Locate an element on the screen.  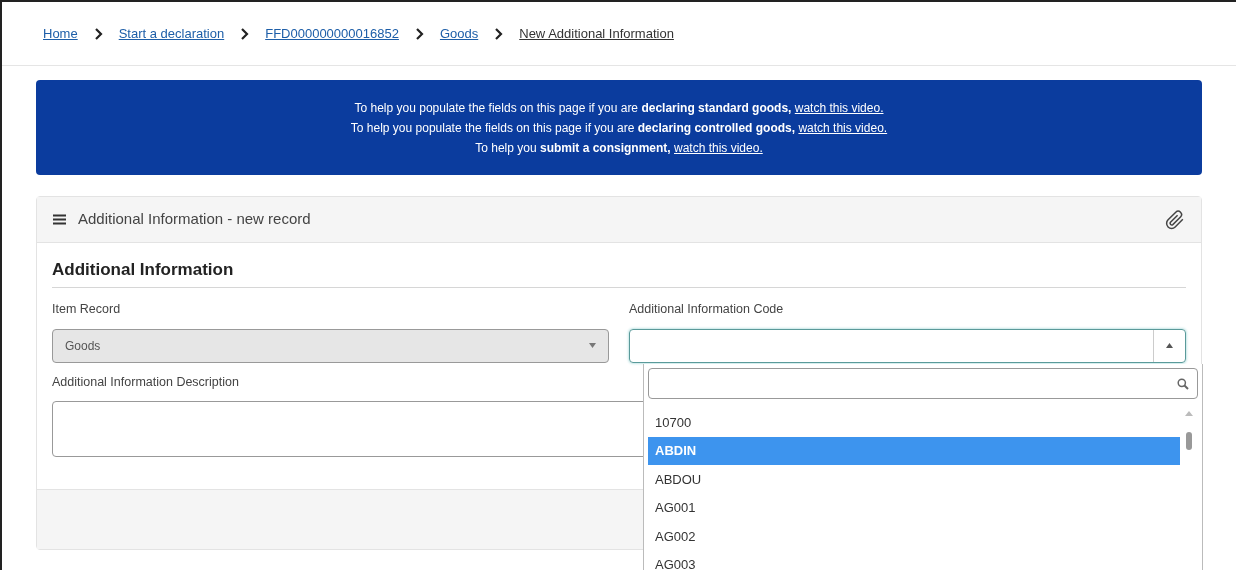
dropdown-arrow-icon is located at coordinates (592, 345).